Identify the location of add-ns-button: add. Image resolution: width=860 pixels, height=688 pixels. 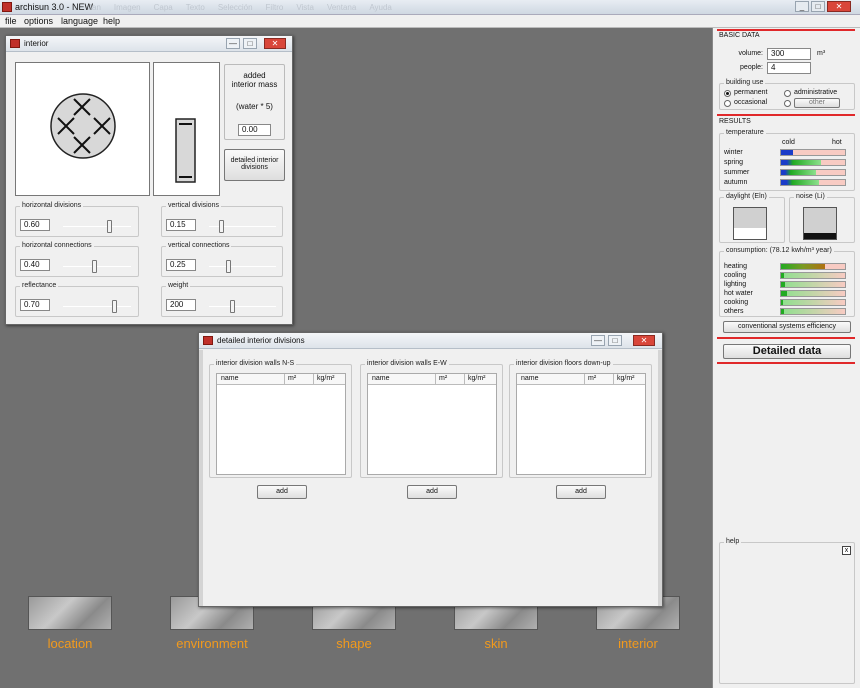
(282, 492).